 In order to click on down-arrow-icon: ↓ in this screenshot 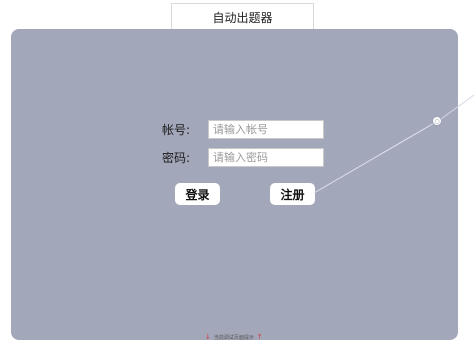, I will do `click(208, 337)`.